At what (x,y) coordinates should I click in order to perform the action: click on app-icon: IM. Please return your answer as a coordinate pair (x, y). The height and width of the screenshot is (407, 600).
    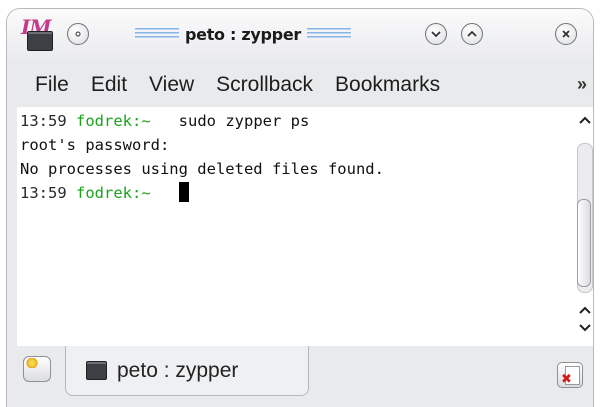
    Looking at the image, I should click on (39, 36).